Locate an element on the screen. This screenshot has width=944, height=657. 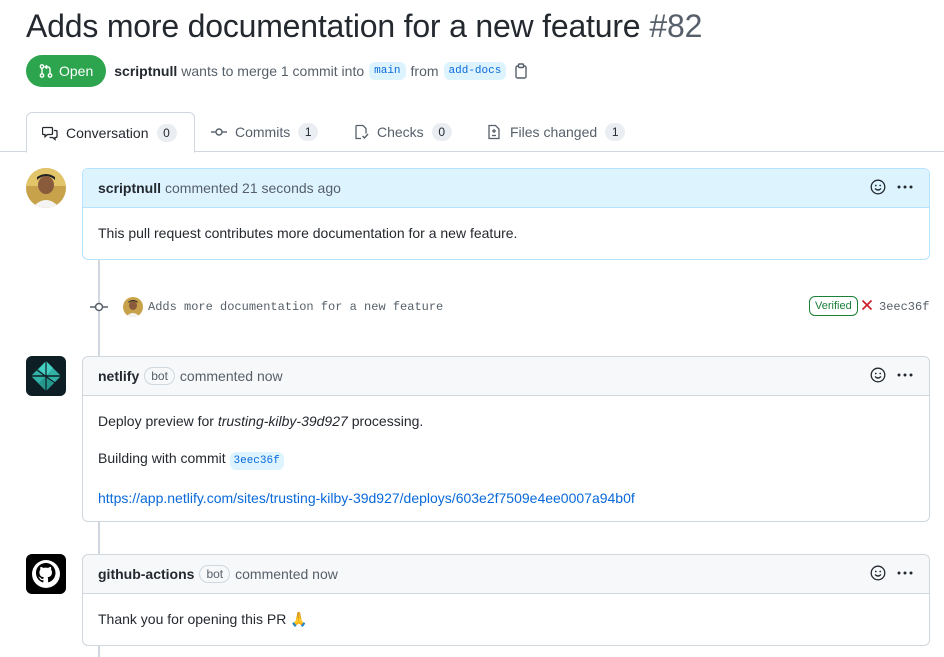
pr-number: #82 is located at coordinates (676, 26).